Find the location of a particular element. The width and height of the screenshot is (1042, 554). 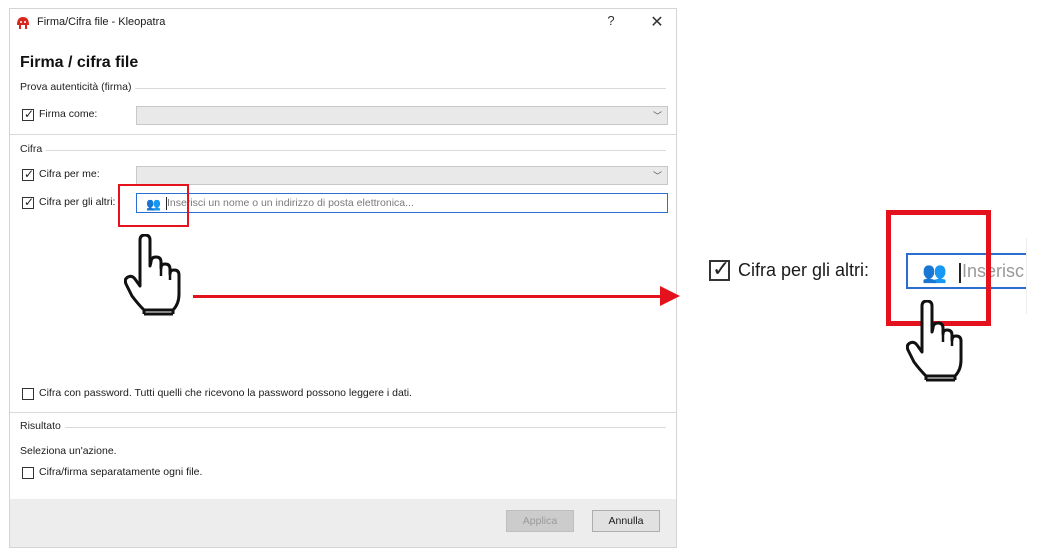

sign-as-checkbox: ✓ is located at coordinates (28, 114).